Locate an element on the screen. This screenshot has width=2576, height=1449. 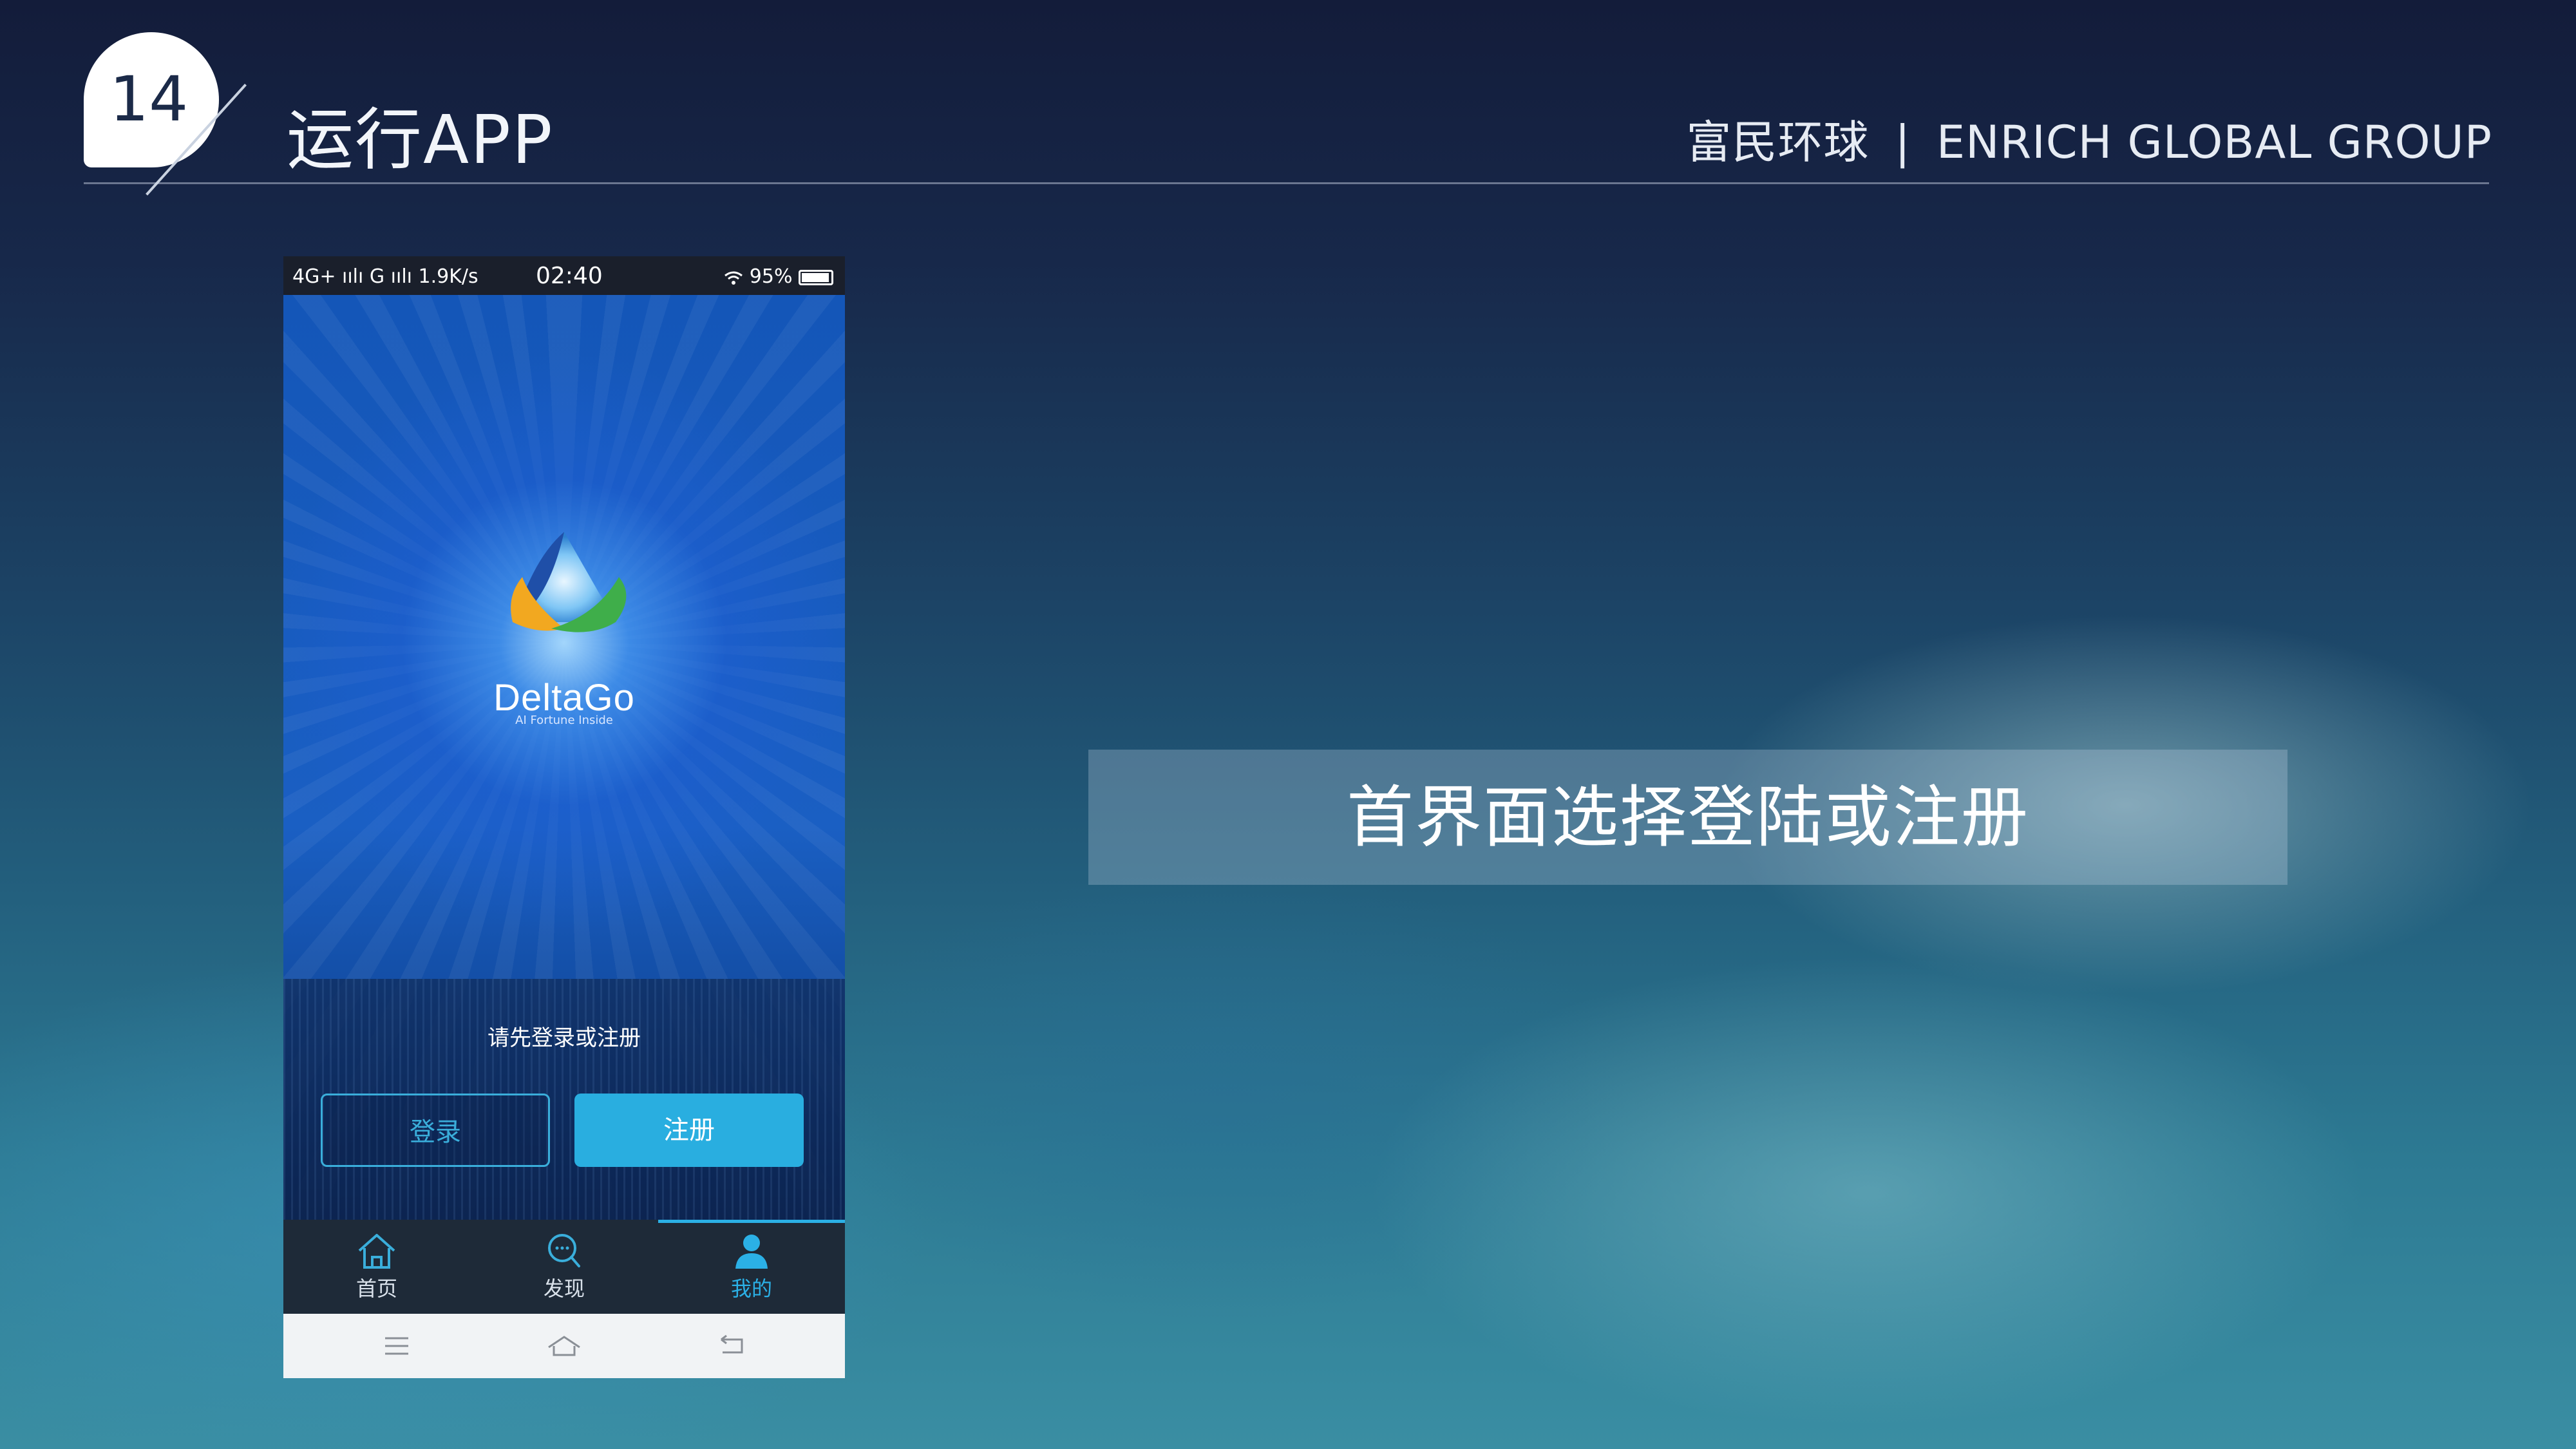
status-time: 02:40 is located at coordinates (570, 276).